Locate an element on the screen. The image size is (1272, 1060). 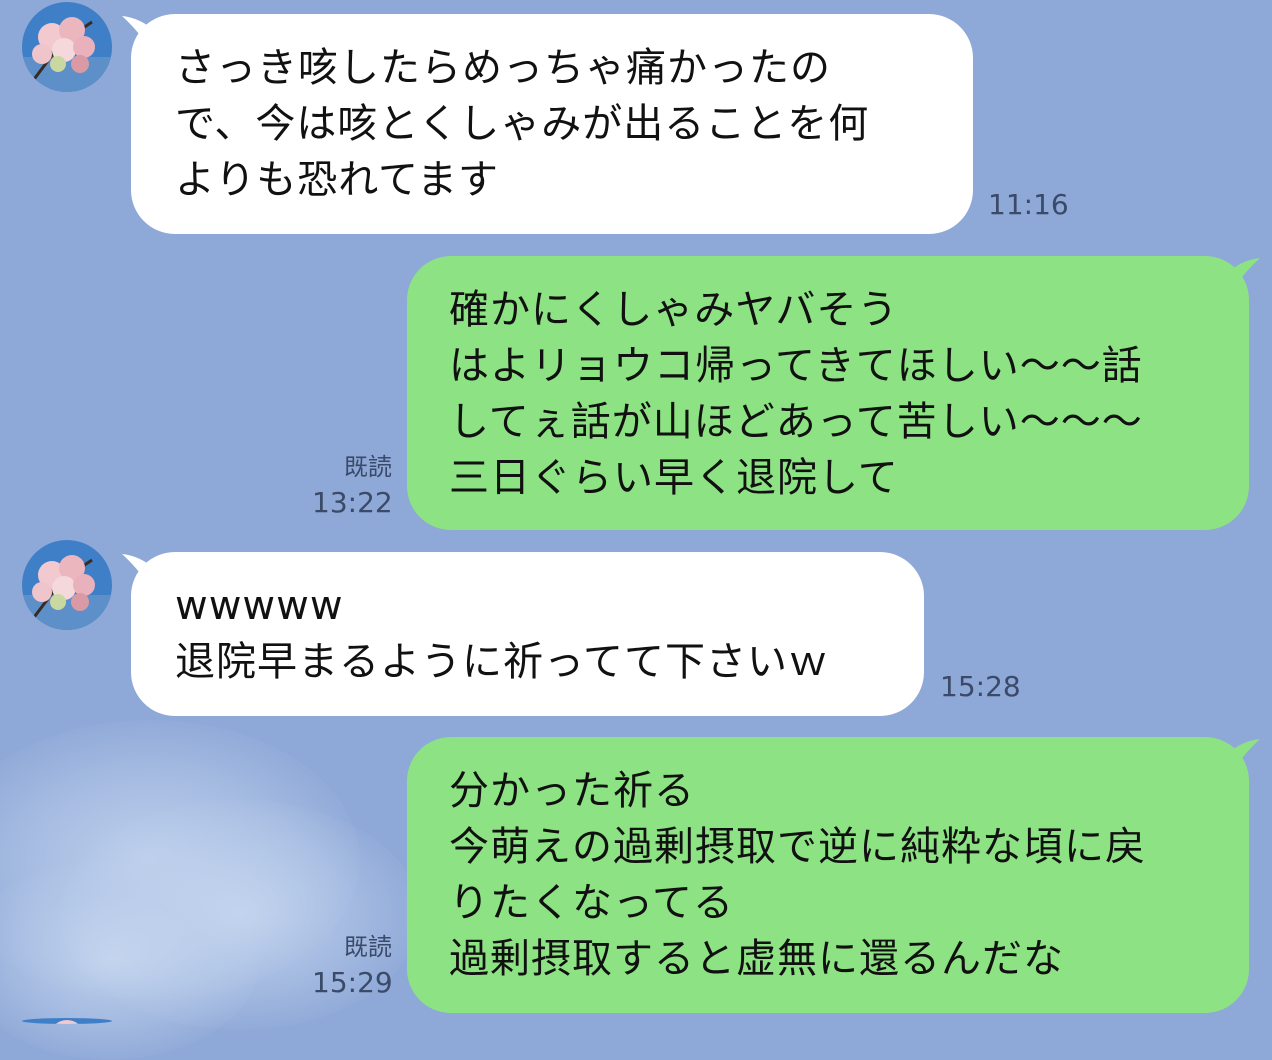
message-text-line: 退院早まるように祈ってて下さいｗ is located at coordinates (502, 662).